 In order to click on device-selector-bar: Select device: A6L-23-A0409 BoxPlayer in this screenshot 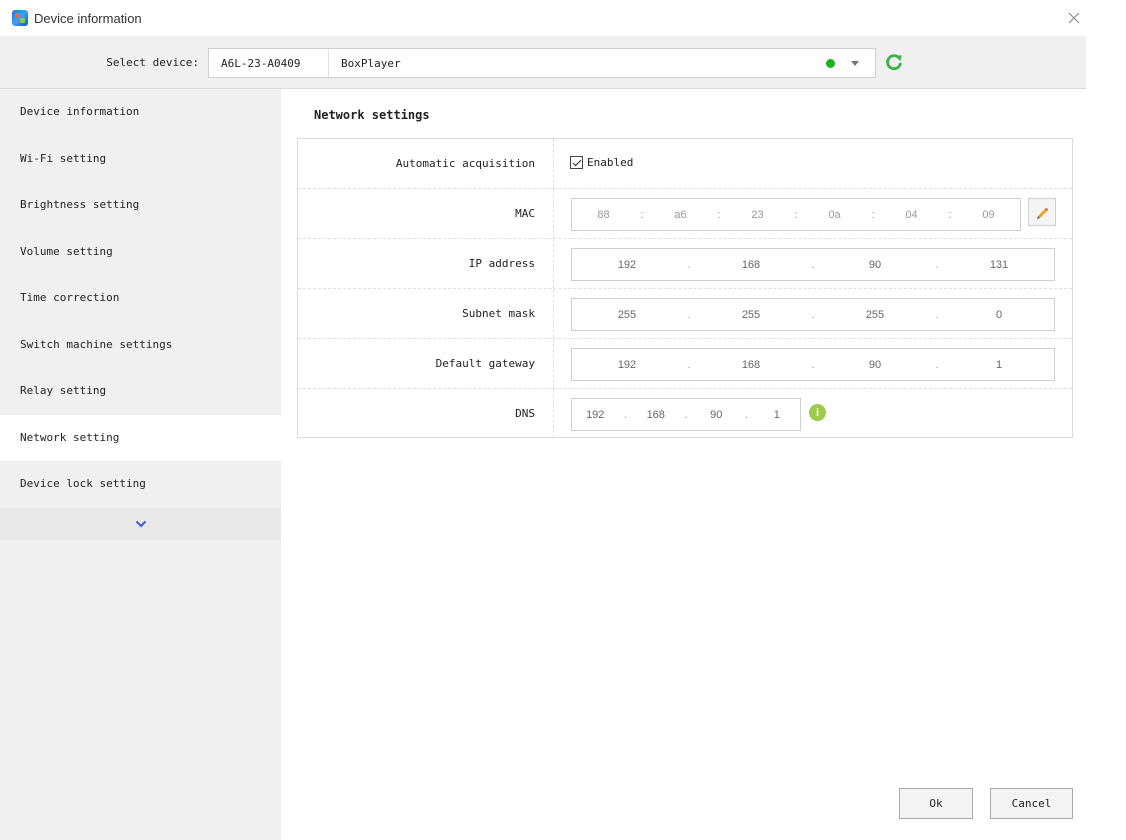, I will do `click(543, 62)`.